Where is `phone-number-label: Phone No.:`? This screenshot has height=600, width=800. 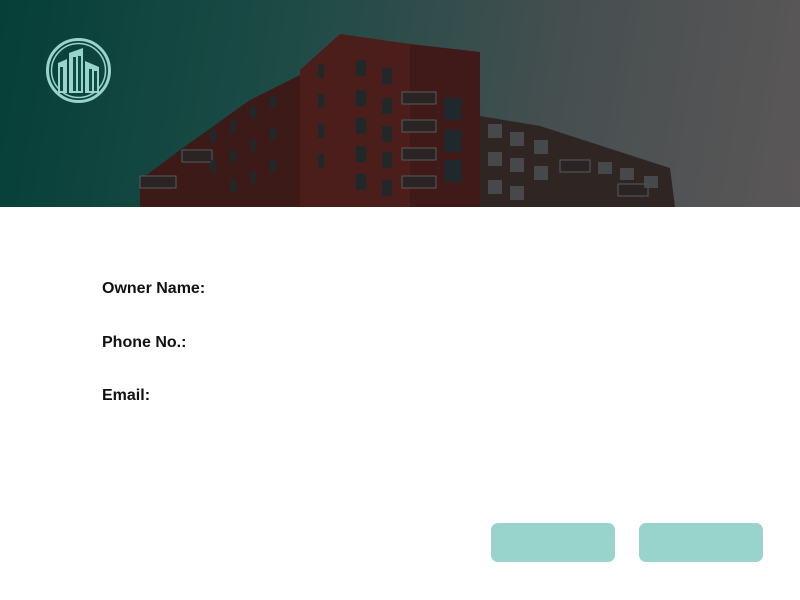 phone-number-label: Phone No.: is located at coordinates (144, 342).